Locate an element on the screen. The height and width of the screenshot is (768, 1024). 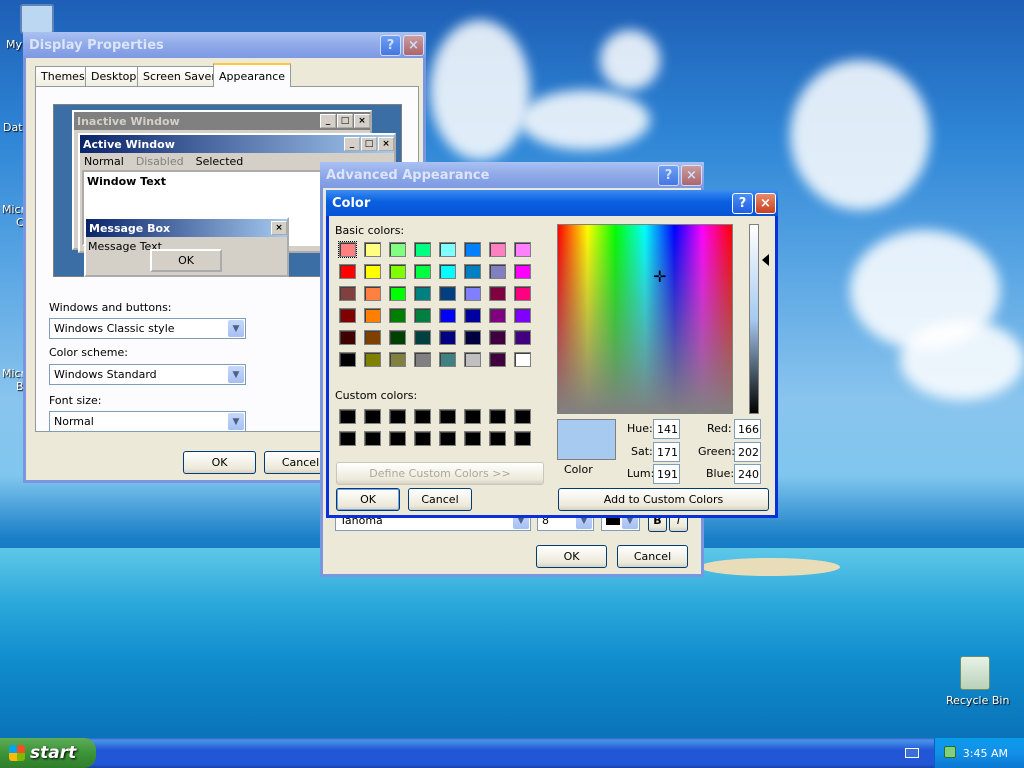
display-properties-titlebar: Display Properties ? × is located at coordinates (224, 45).